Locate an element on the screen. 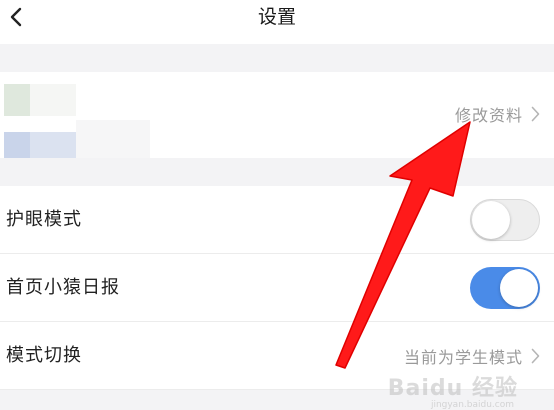 The width and height of the screenshot is (554, 410). eye-care-toggle is located at coordinates (505, 220).